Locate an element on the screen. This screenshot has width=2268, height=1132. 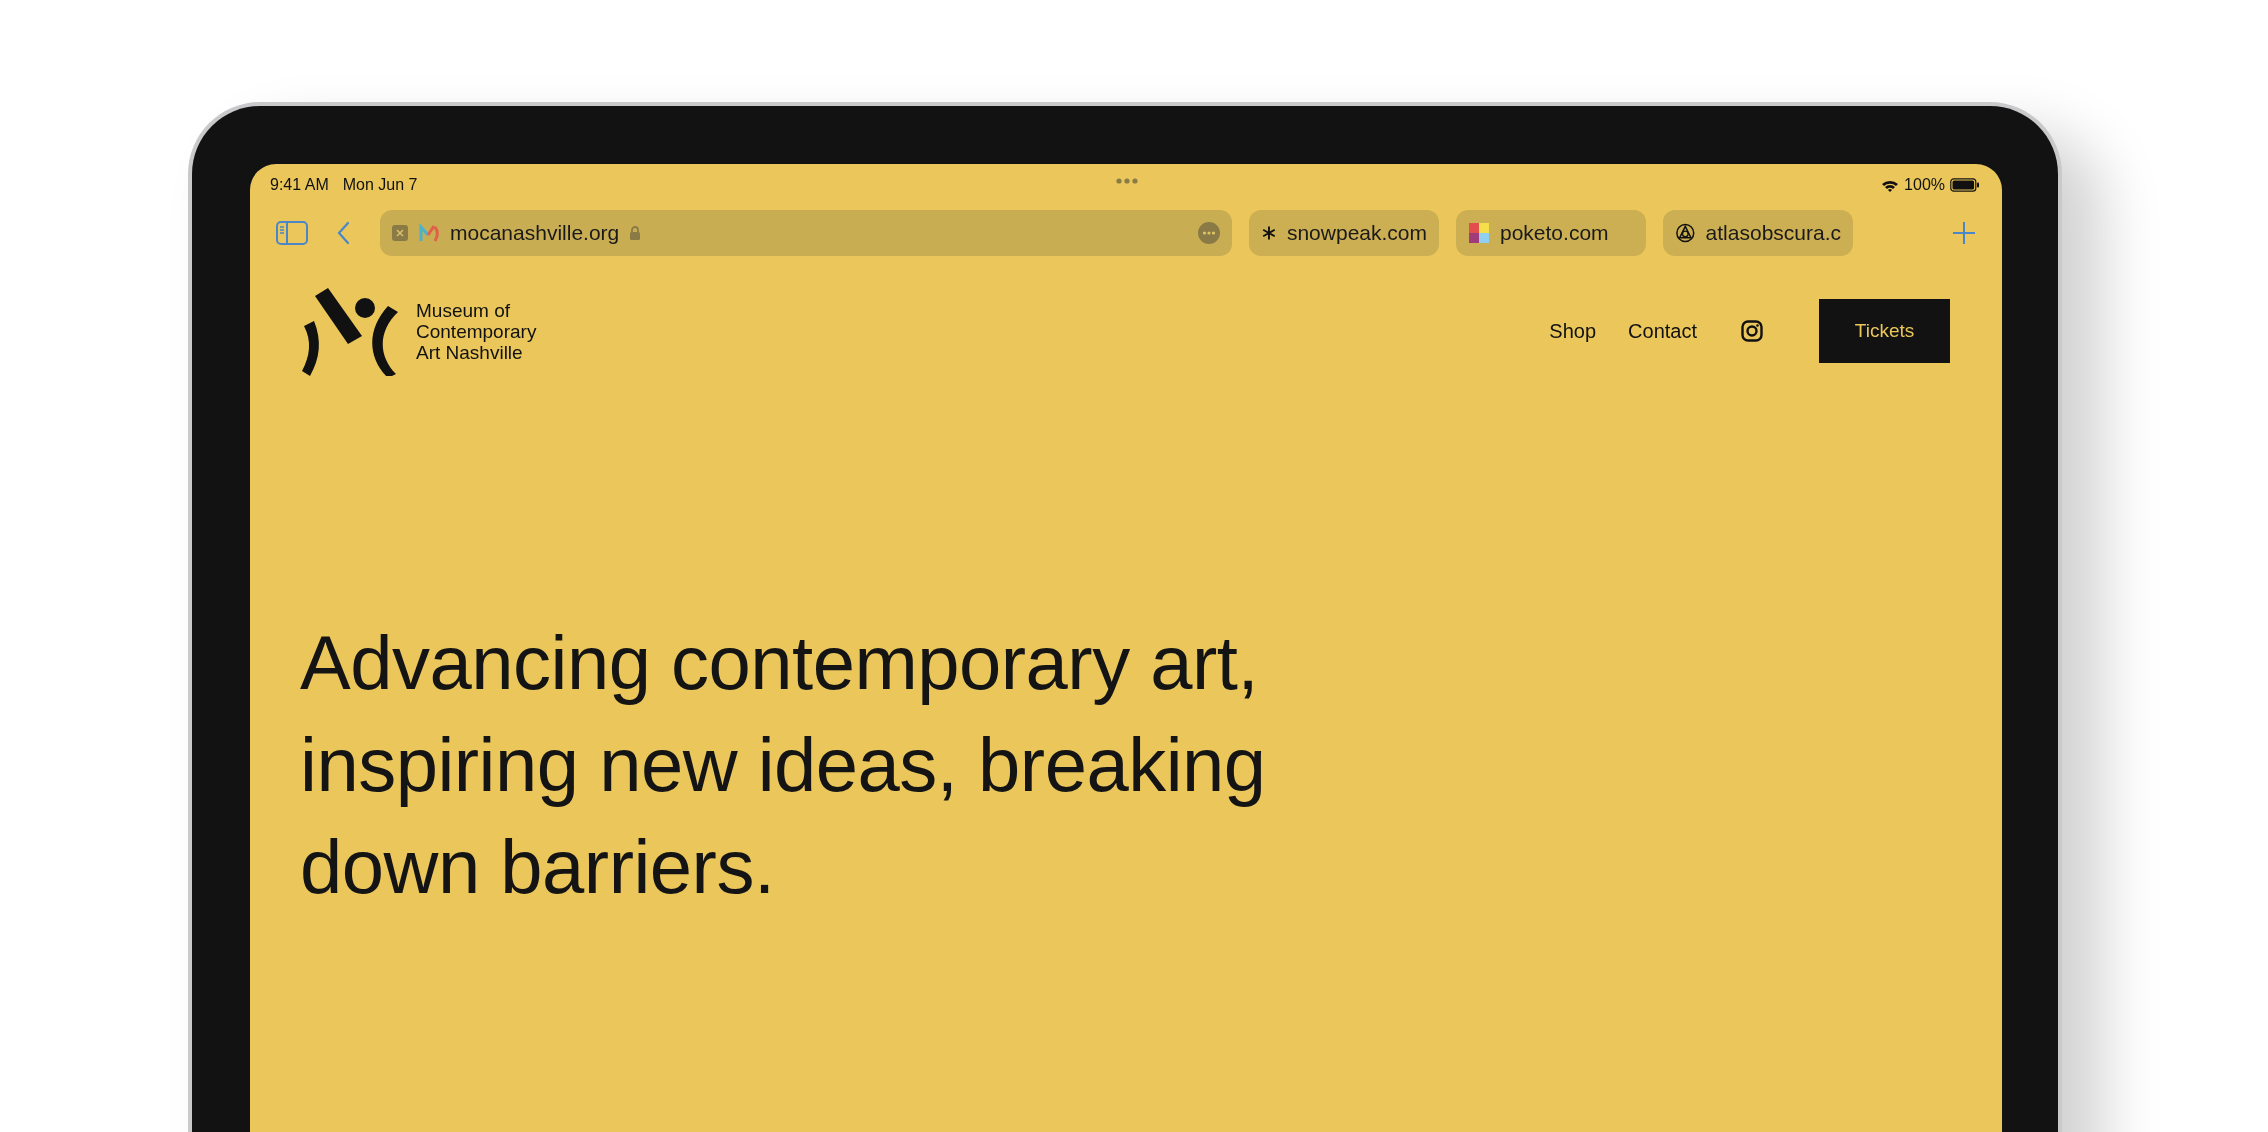
tab-title: snowpeak.com is located at coordinates (1356, 233).